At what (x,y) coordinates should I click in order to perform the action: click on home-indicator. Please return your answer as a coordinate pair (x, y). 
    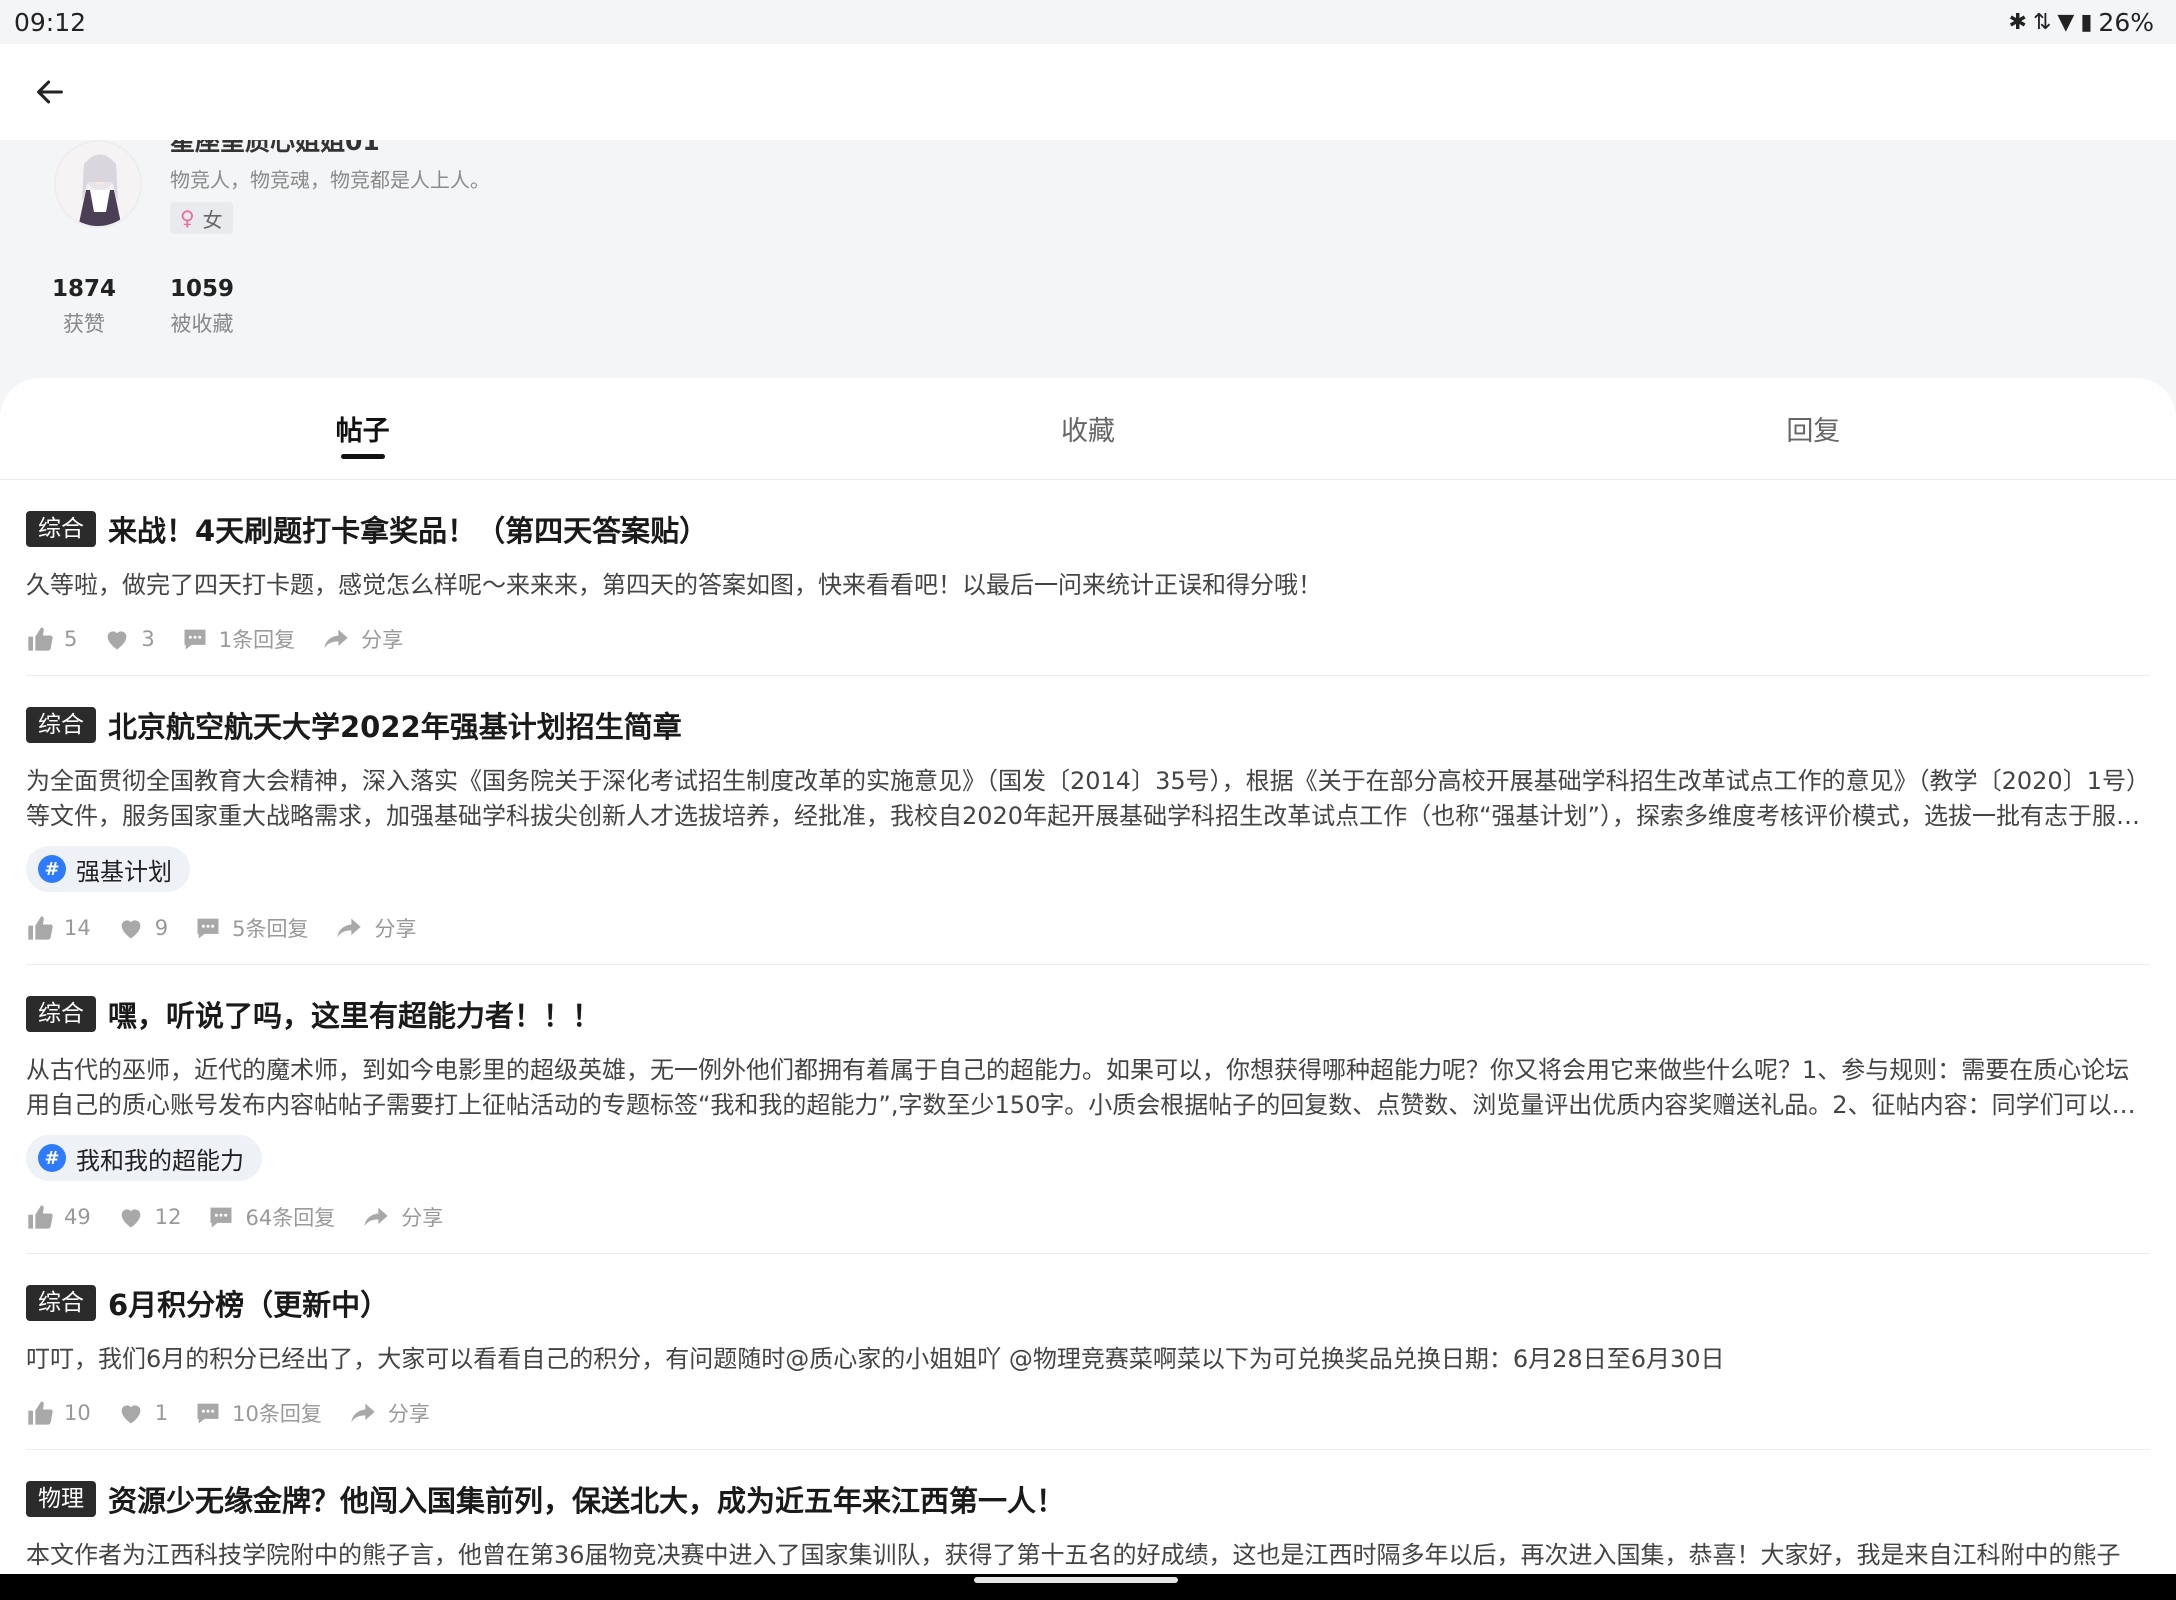
    Looking at the image, I should click on (1076, 1580).